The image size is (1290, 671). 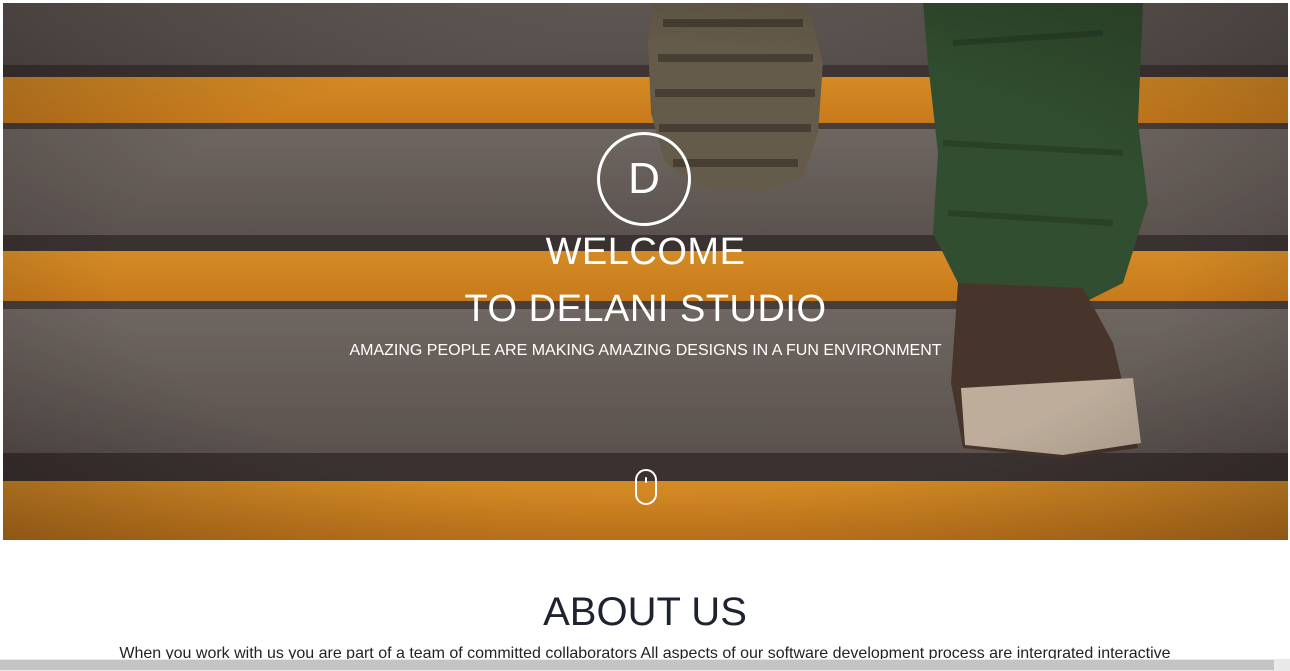 What do you see at coordinates (645, 252) in the screenshot?
I see `hero-title-line1: WELCOME` at bounding box center [645, 252].